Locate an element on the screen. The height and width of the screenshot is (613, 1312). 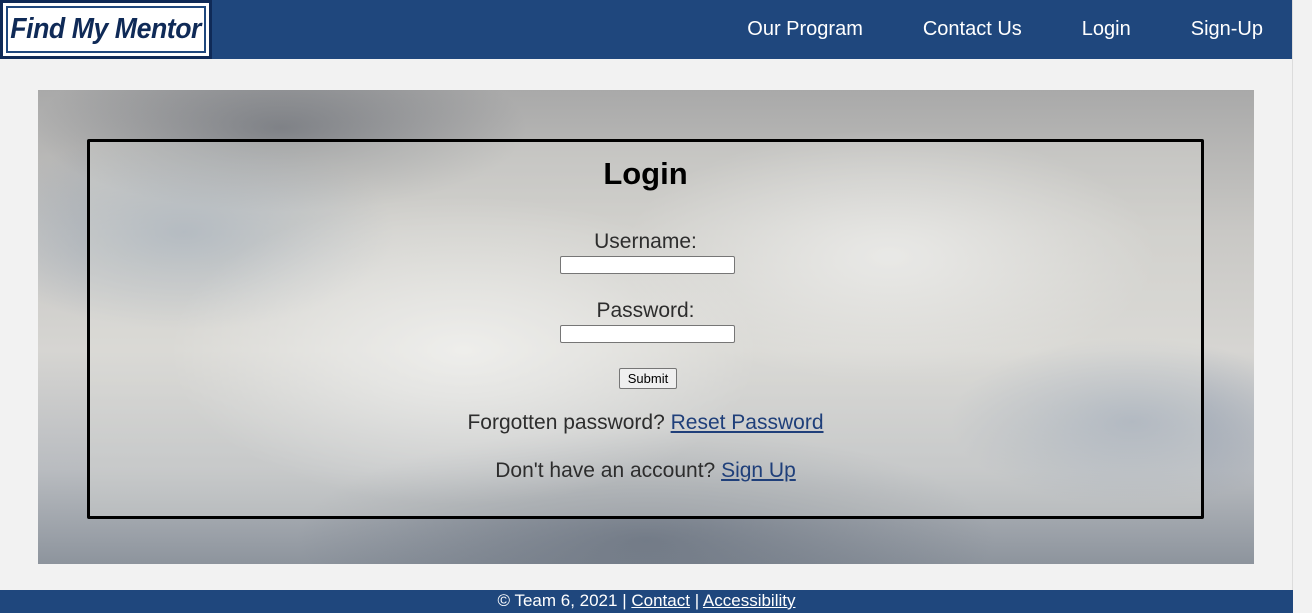
password-label: Password: is located at coordinates (645, 310).